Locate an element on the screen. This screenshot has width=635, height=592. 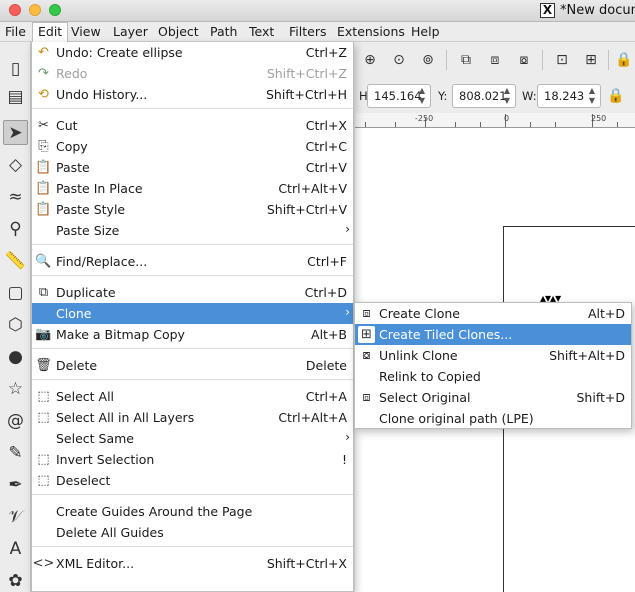
menu-item-paste-size: Paste Size › is located at coordinates (192, 230).